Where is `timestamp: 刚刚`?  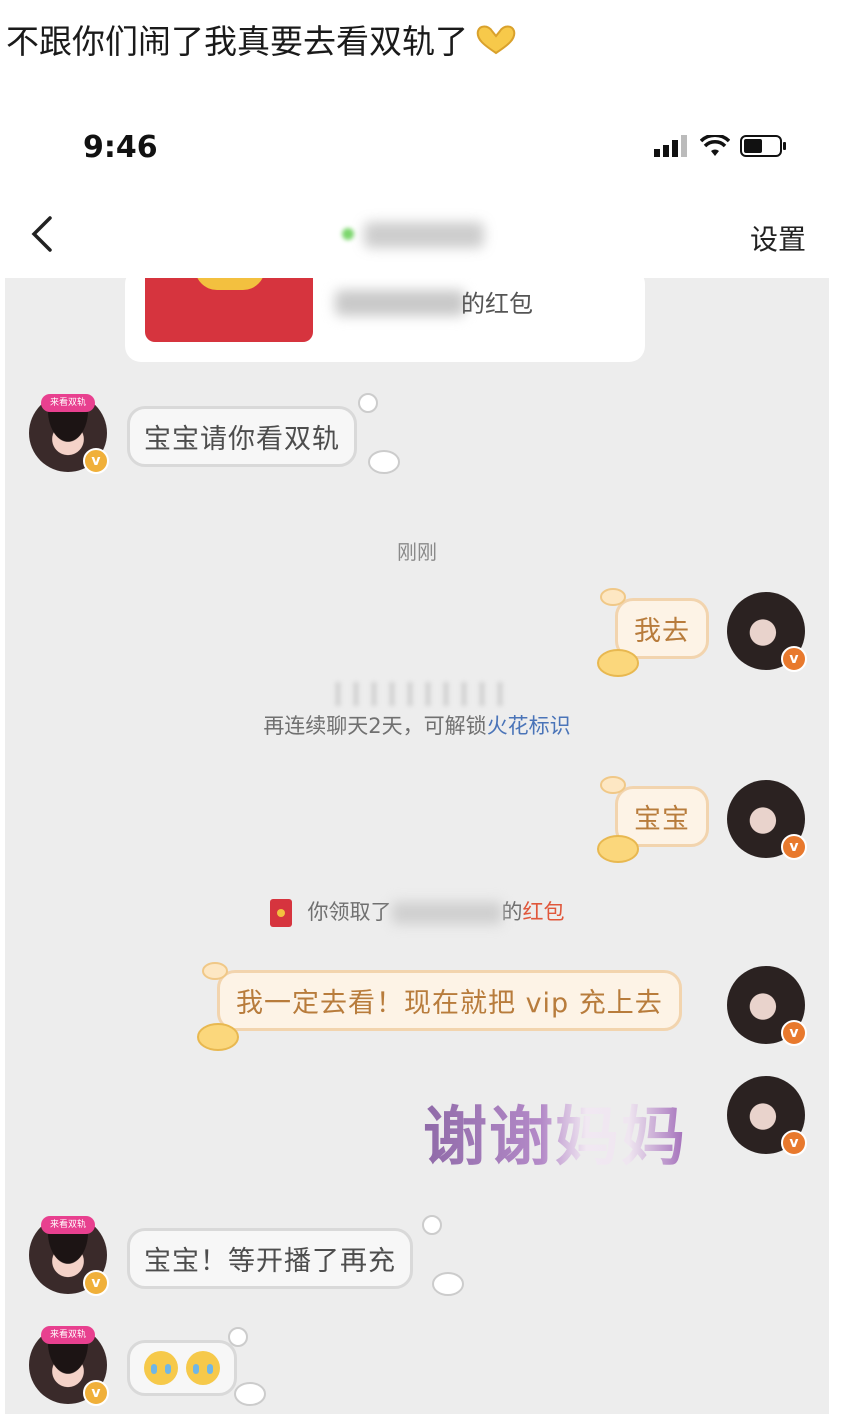
timestamp: 刚刚 is located at coordinates (417, 552).